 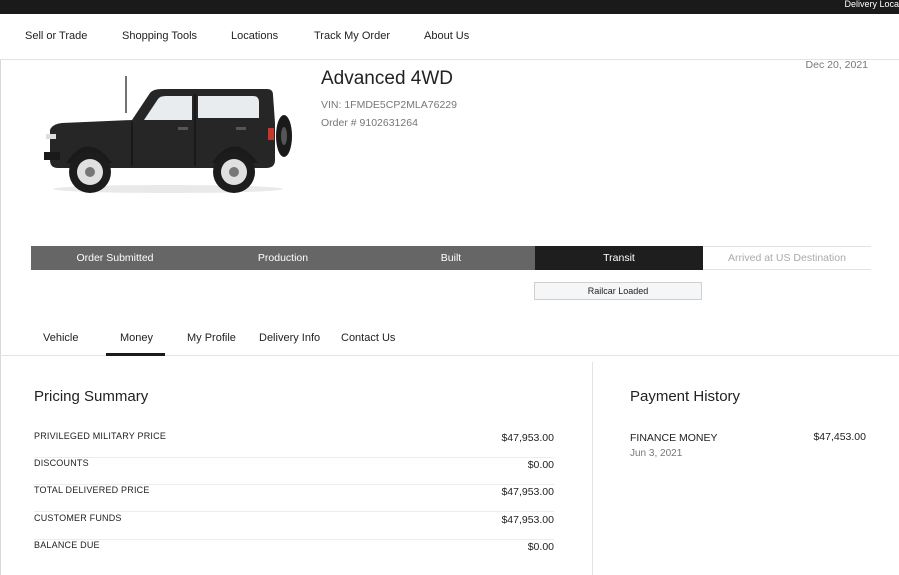 What do you see at coordinates (78, 518) in the screenshot?
I see `pricing-row-label: CUSTOMER FUNDS` at bounding box center [78, 518].